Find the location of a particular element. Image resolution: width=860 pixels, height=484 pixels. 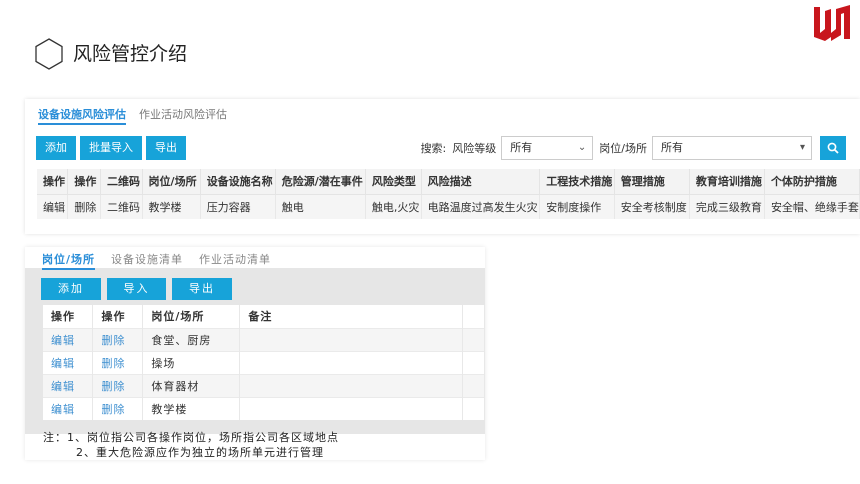

table-row: 编辑 删除 教学楼 is located at coordinates (264, 408).